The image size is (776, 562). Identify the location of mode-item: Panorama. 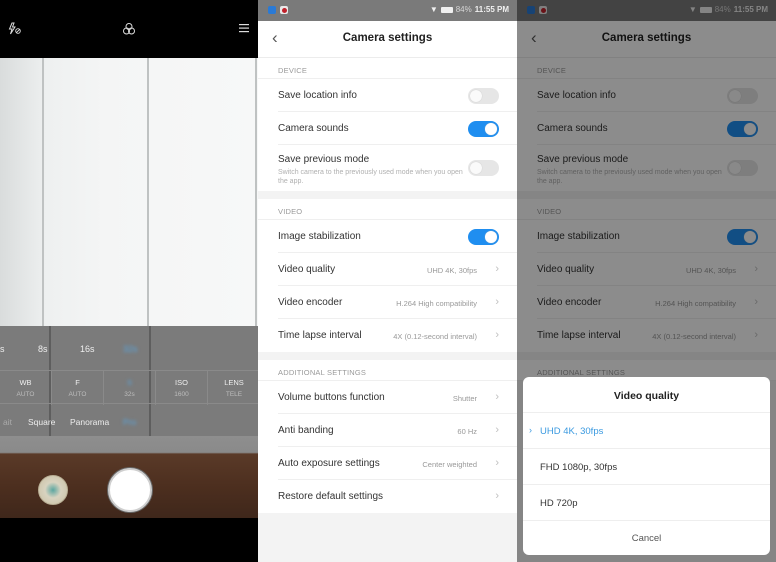
(89, 422).